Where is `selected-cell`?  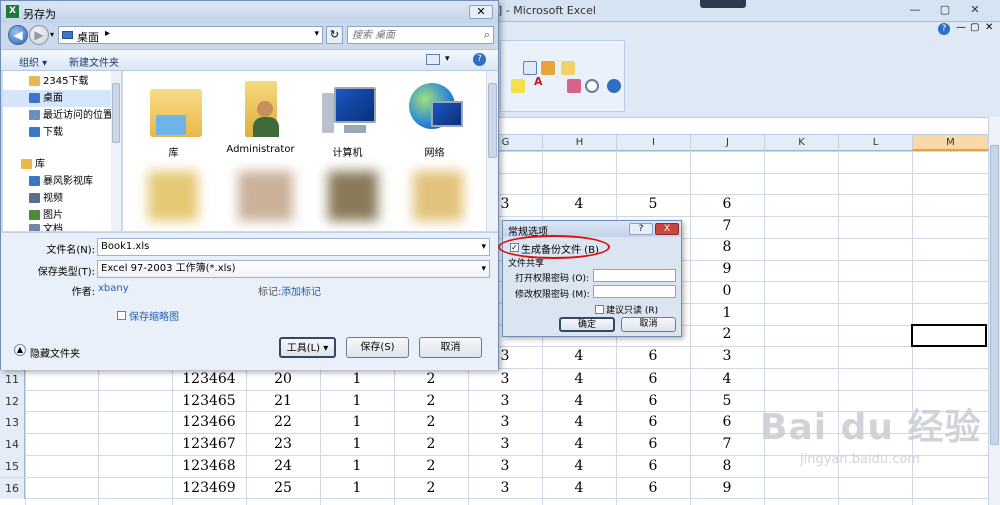
selected-cell is located at coordinates (949, 335).